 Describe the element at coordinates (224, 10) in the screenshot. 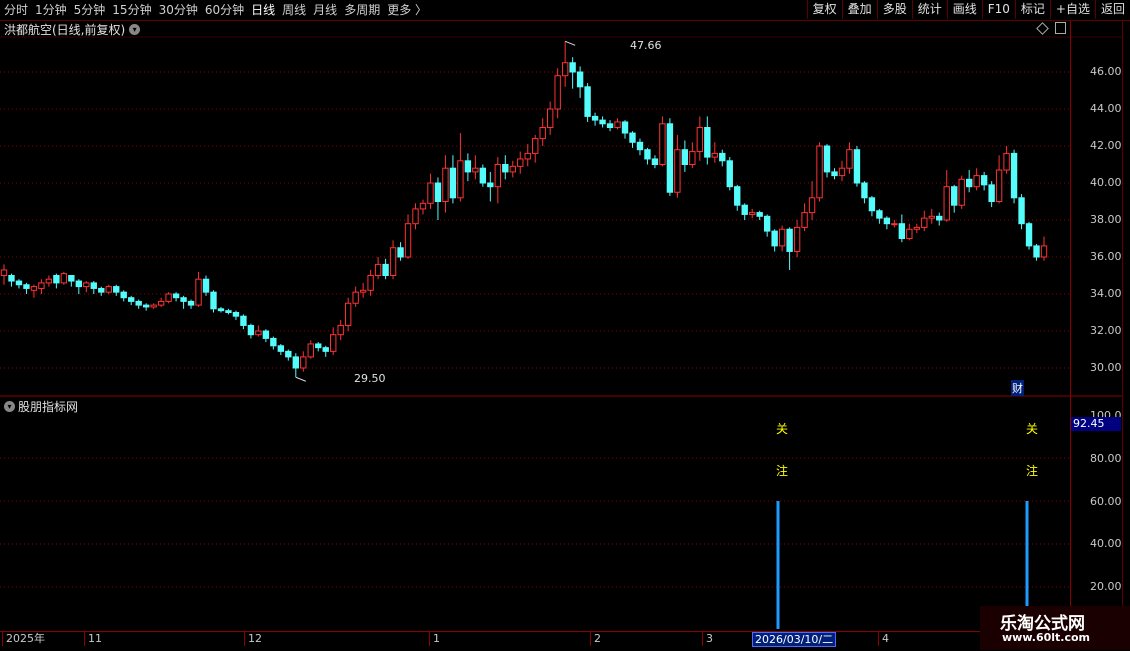

I see `tab-60min: 60分钟` at that location.